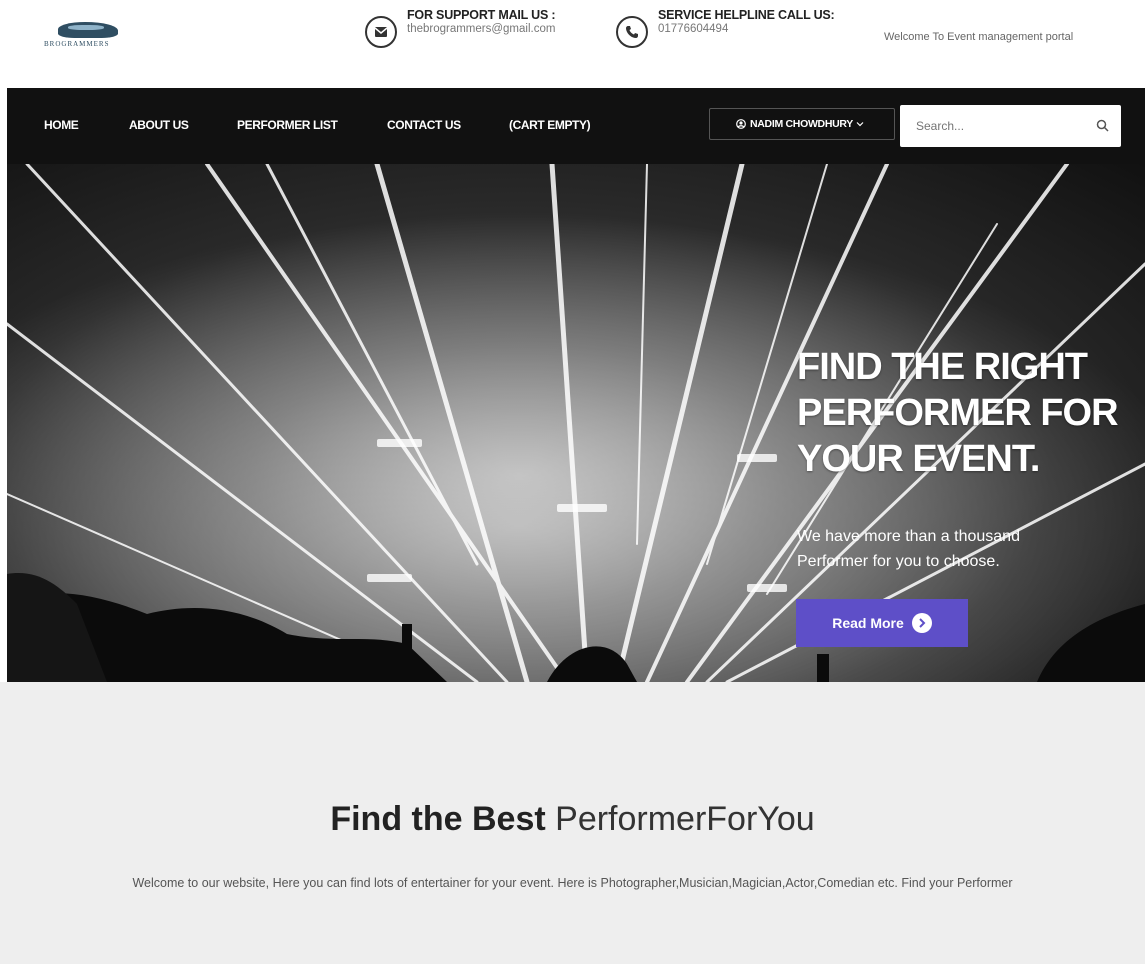 The width and height of the screenshot is (1145, 964). What do you see at coordinates (746, 15) in the screenshot?
I see `helpline-title: SERVICE HELPLINE CALL US:` at bounding box center [746, 15].